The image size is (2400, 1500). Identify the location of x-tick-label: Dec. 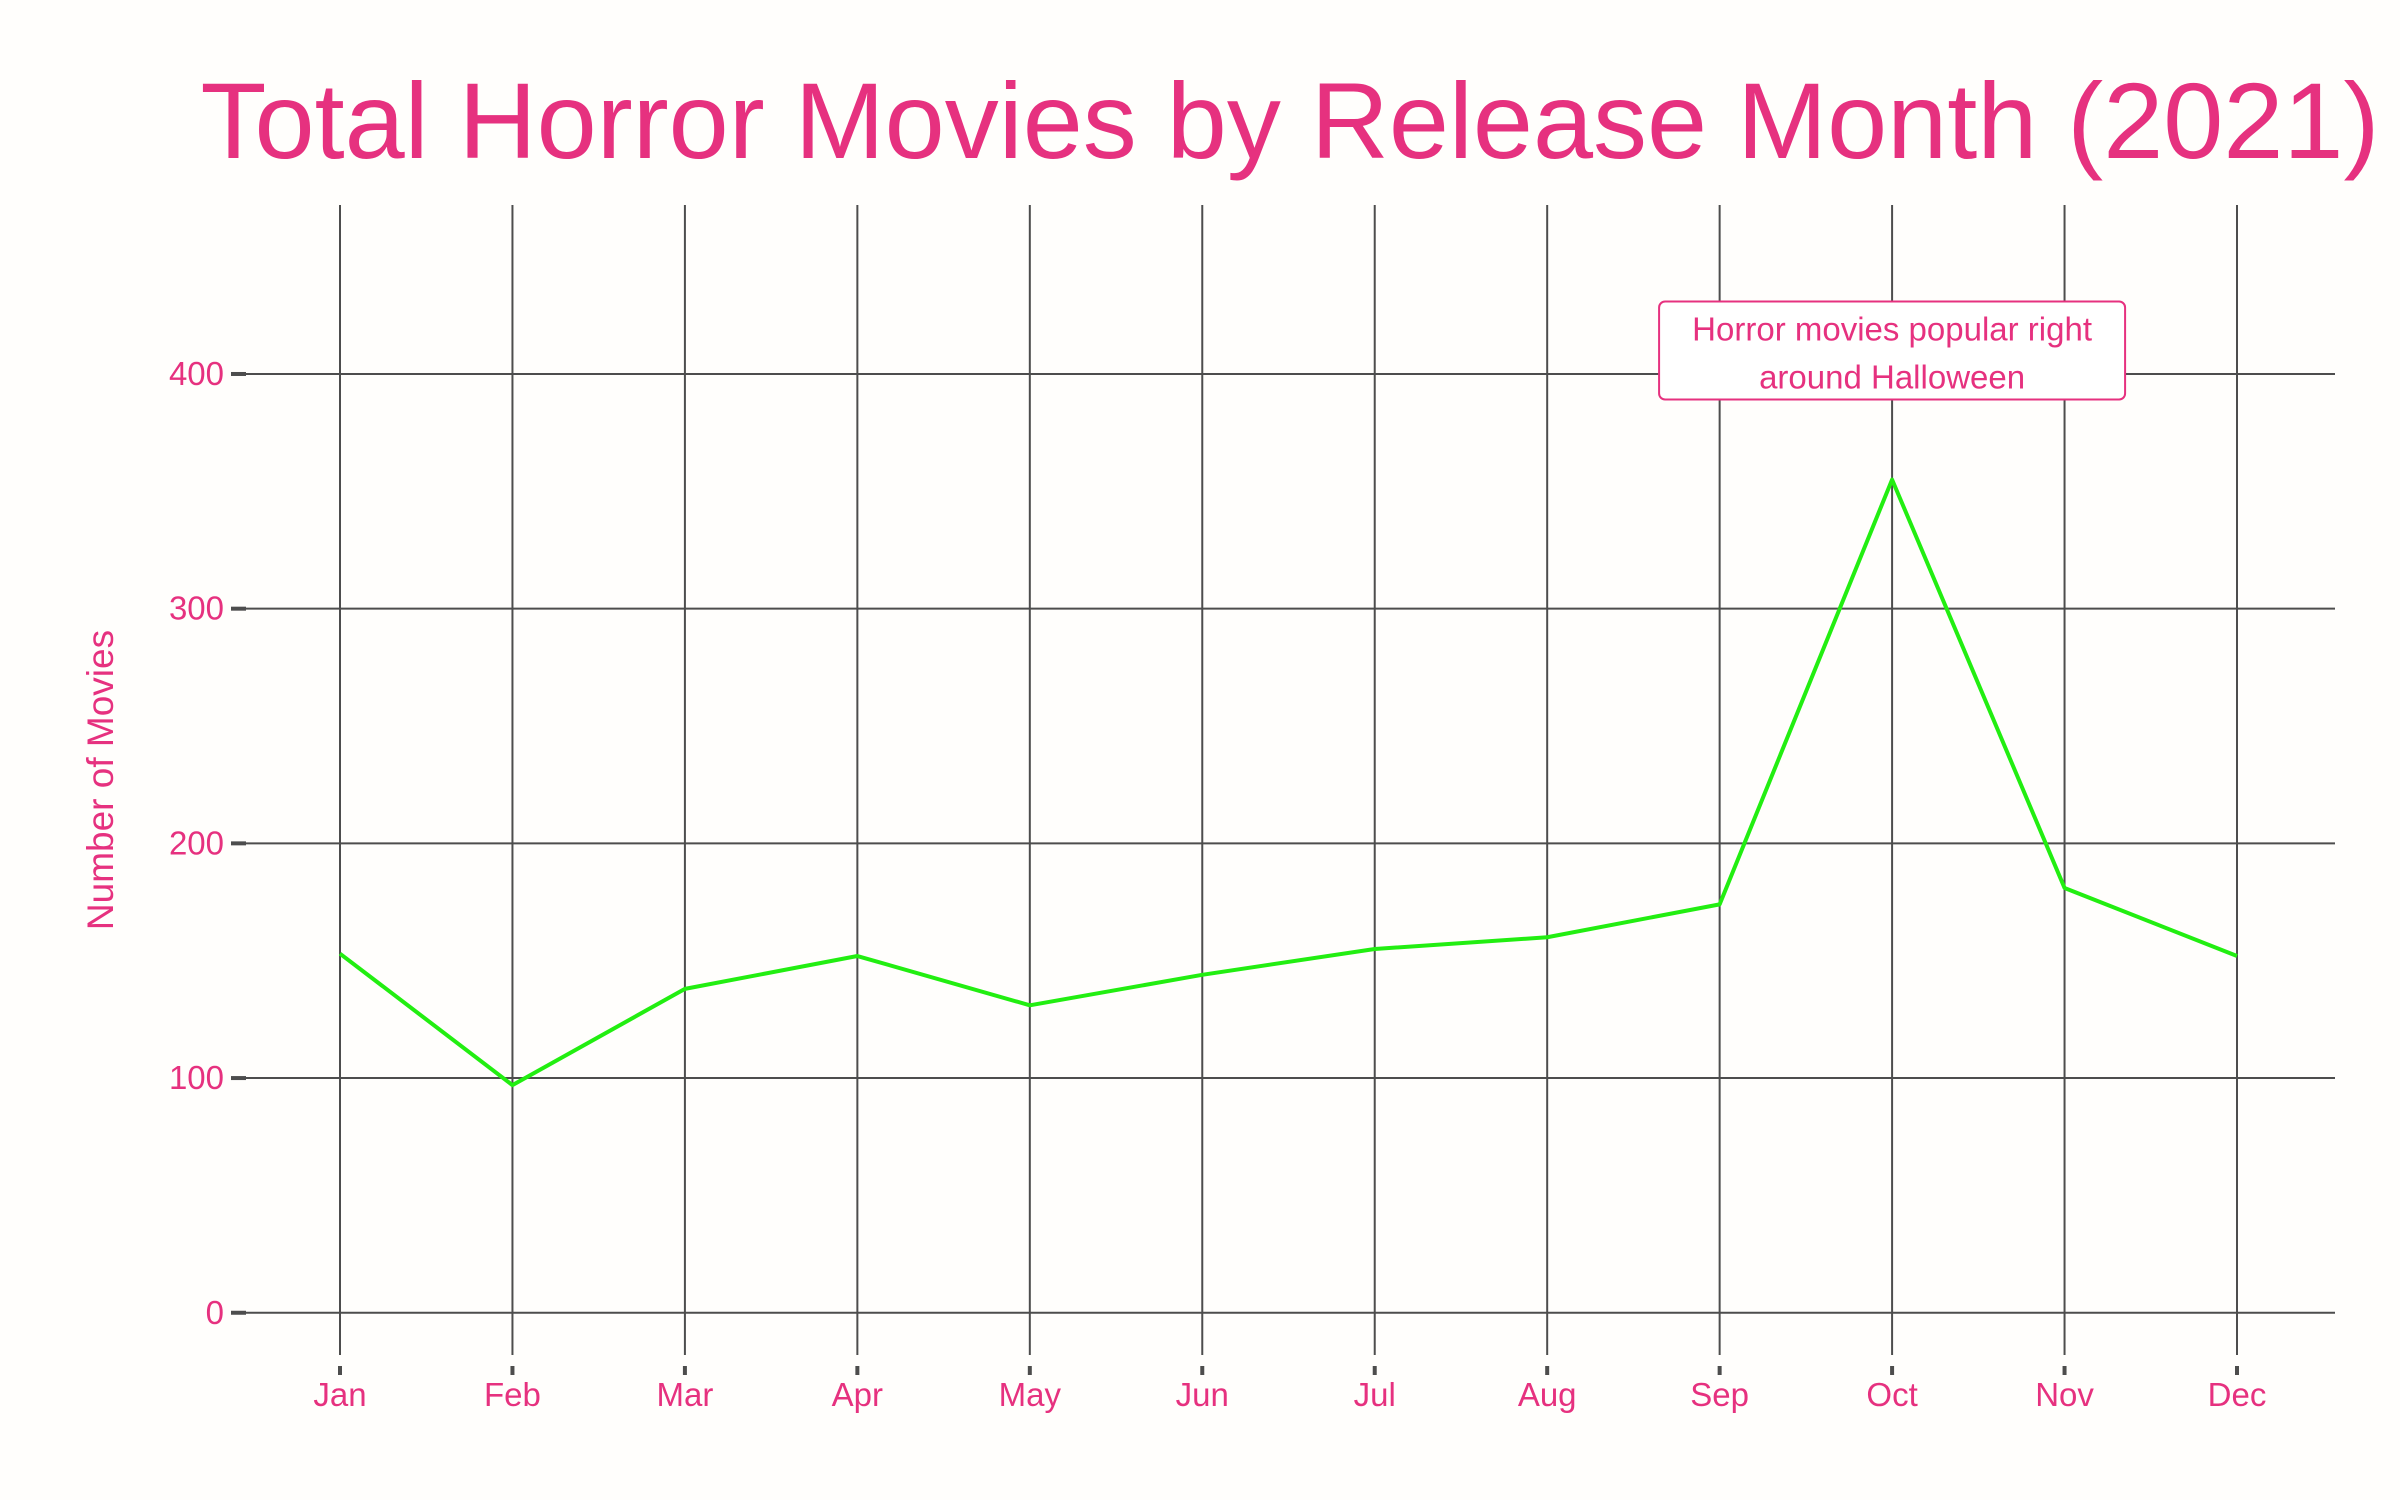
(2237, 1394).